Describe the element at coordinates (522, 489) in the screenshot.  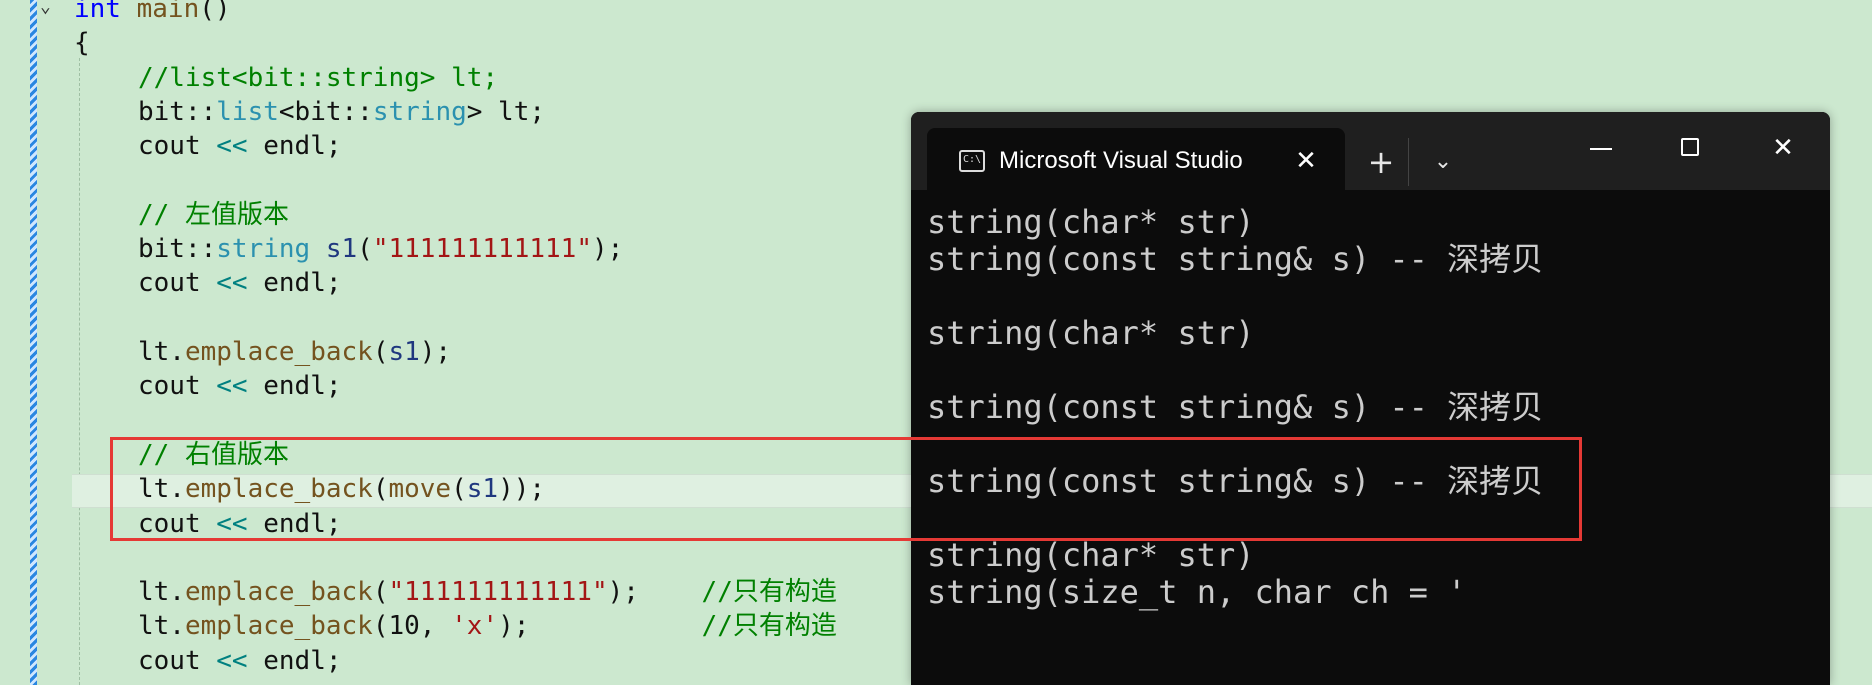
I see `code-token: ));` at that location.